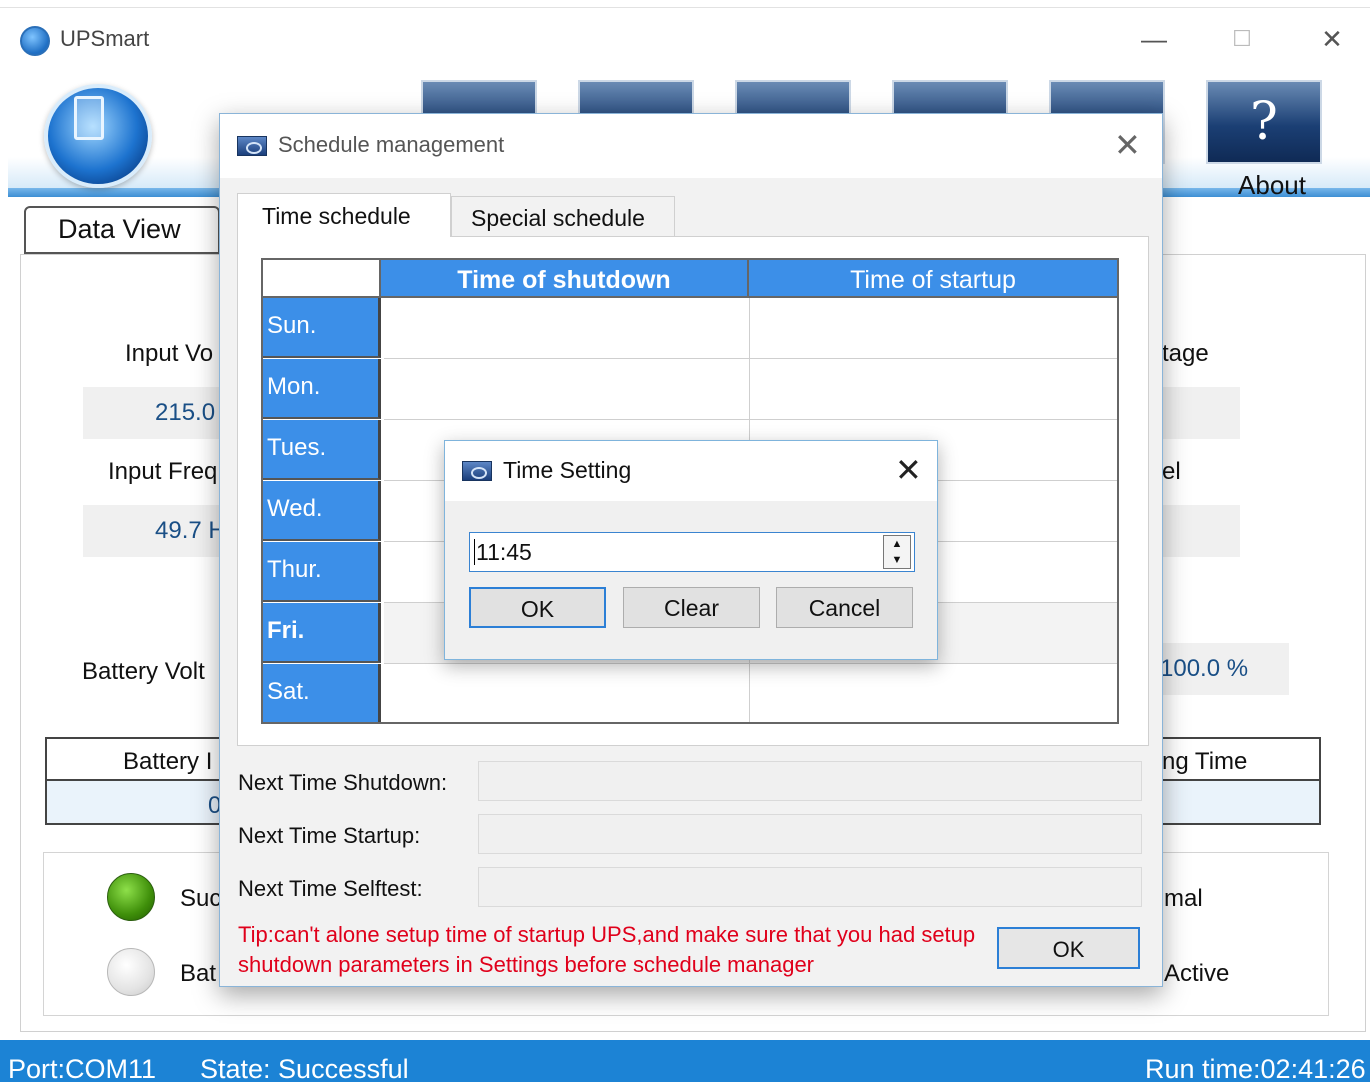  What do you see at coordinates (1183, 898) in the screenshot?
I see `status-normal-label: mal` at bounding box center [1183, 898].